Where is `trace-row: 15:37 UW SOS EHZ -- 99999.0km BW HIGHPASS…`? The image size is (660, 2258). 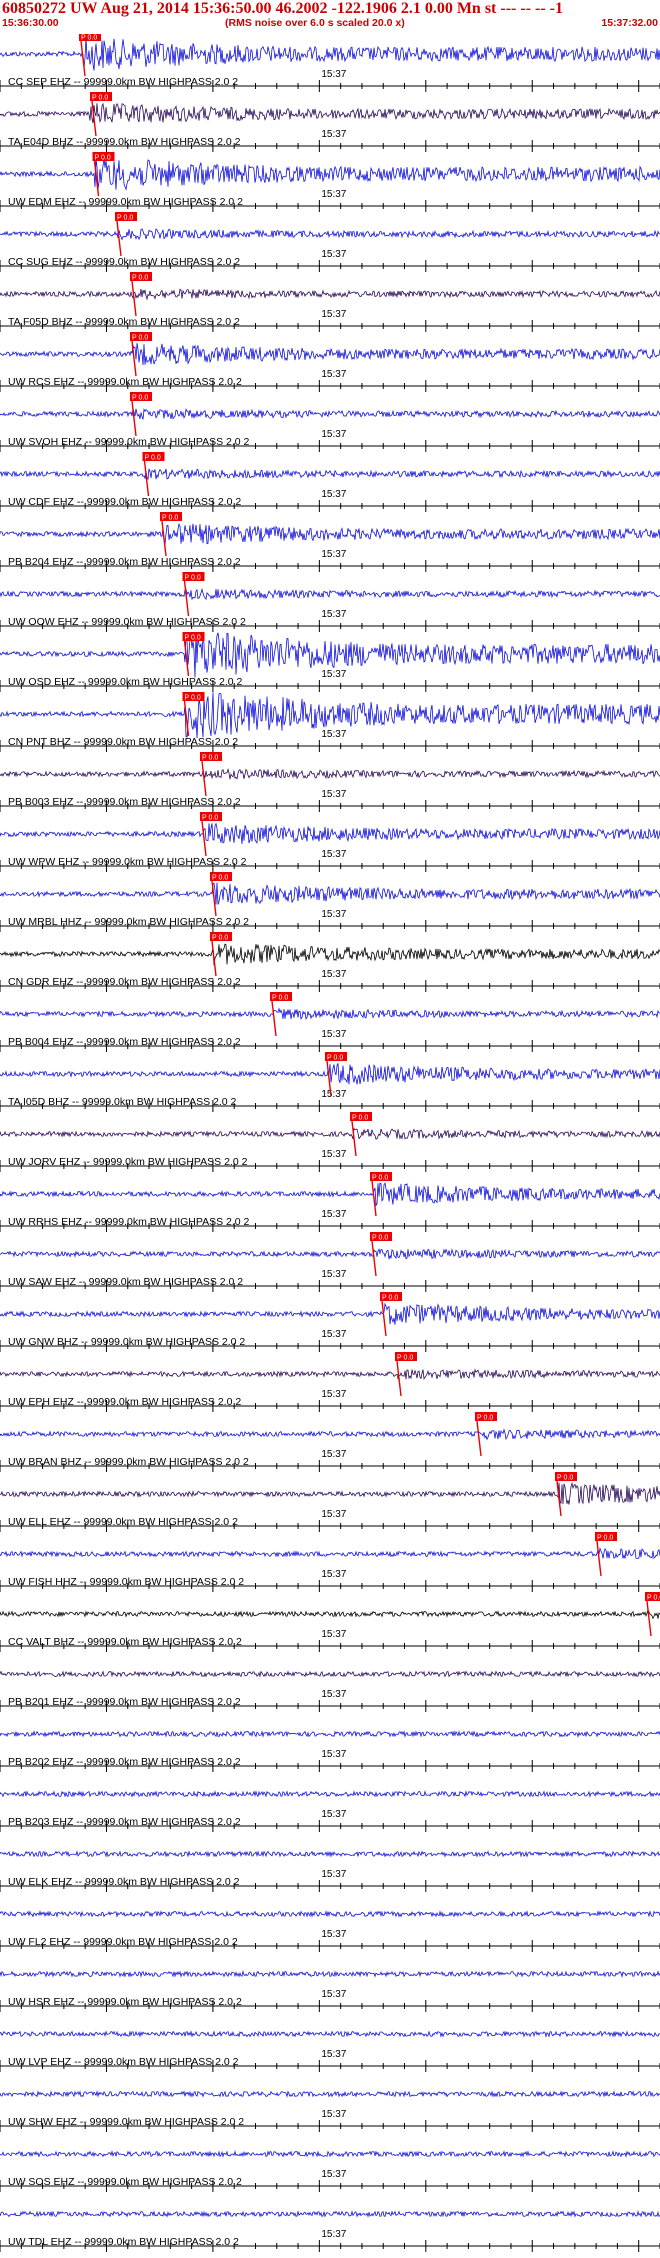 trace-row: 15:37 UW SOS EHZ -- 99999.0km BW HIGHPASS… is located at coordinates (330, 2171).